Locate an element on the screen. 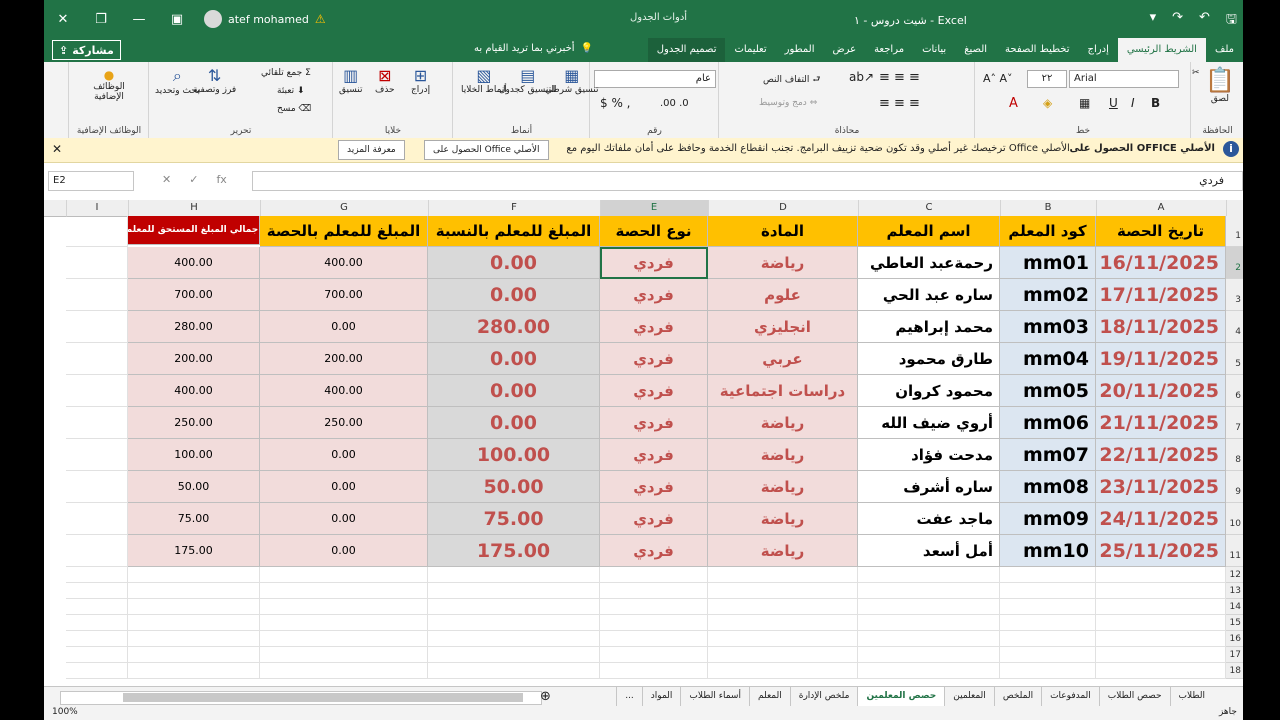 Image resolution: width=1280 pixels, height=720 pixels. font-color-icon: A is located at coordinates (1013, 103).